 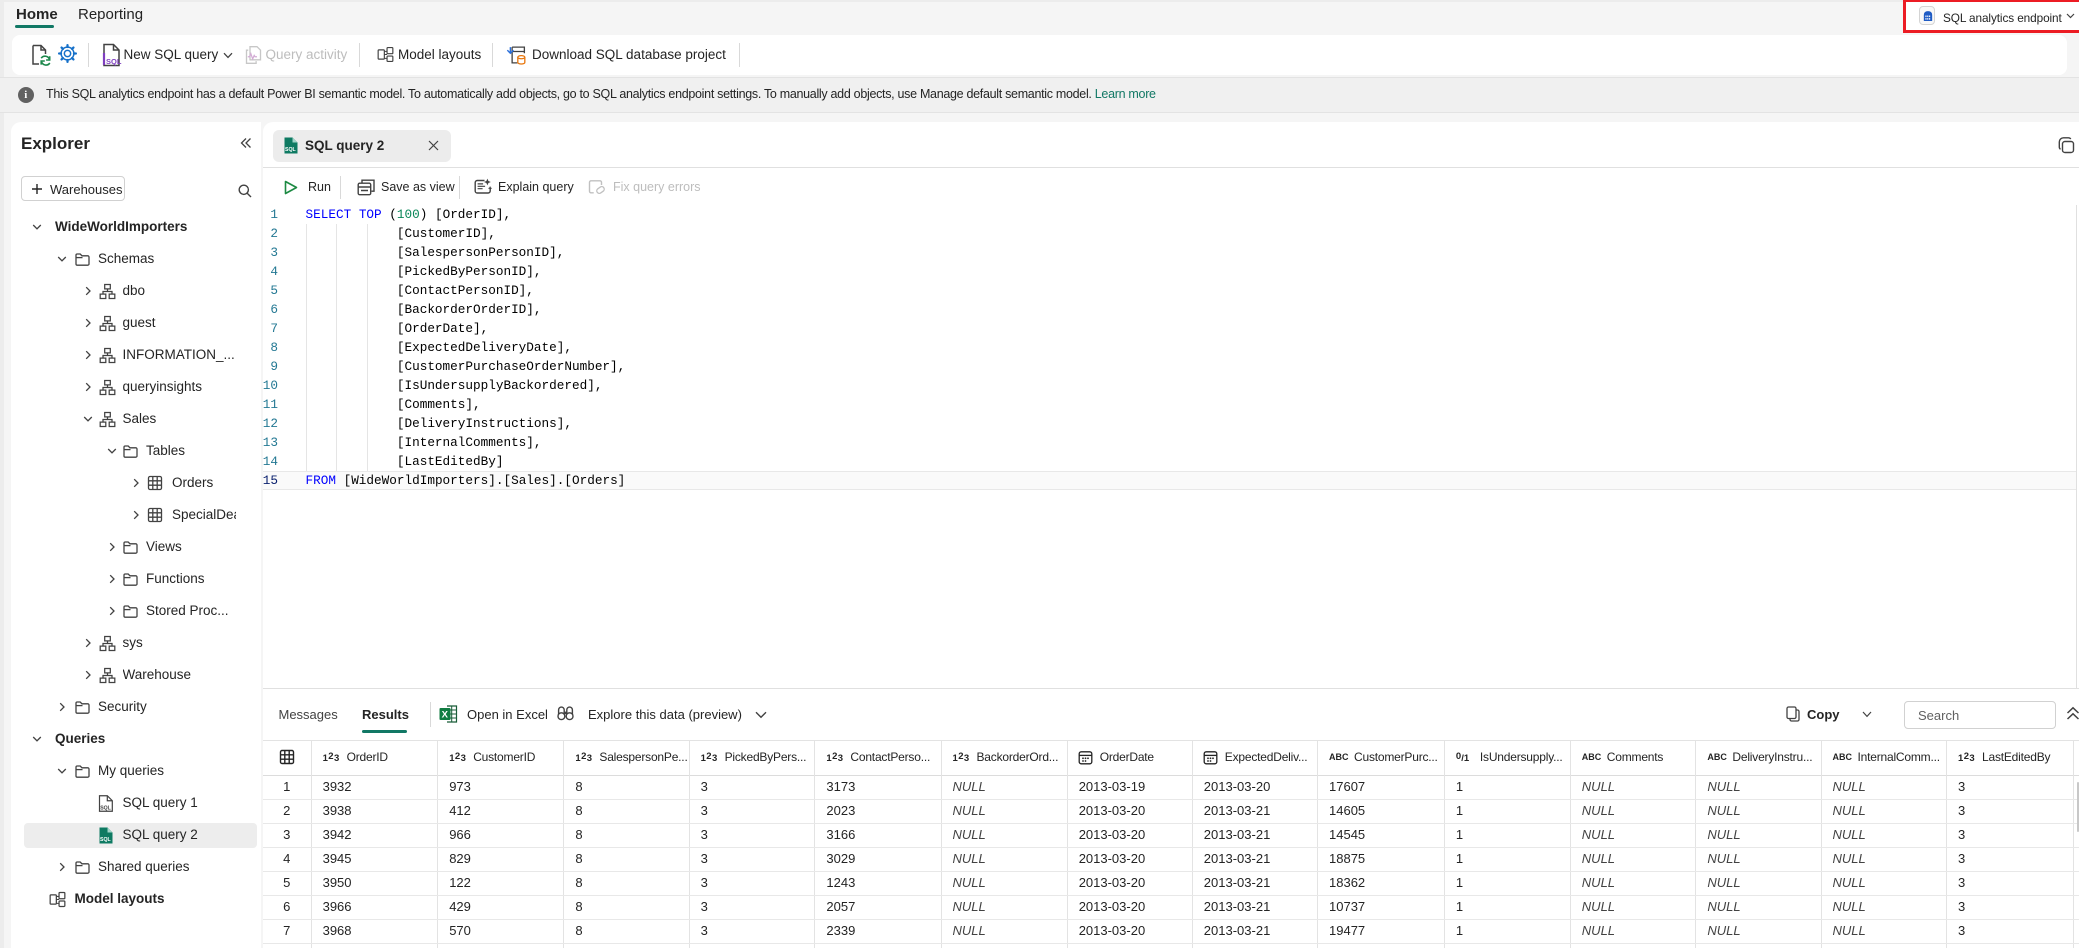 What do you see at coordinates (445, 715) in the screenshot?
I see `svg-text: X` at bounding box center [445, 715].